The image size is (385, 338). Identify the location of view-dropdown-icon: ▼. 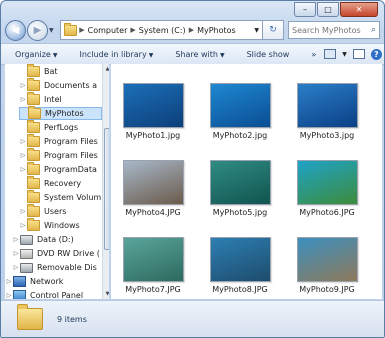
(344, 54).